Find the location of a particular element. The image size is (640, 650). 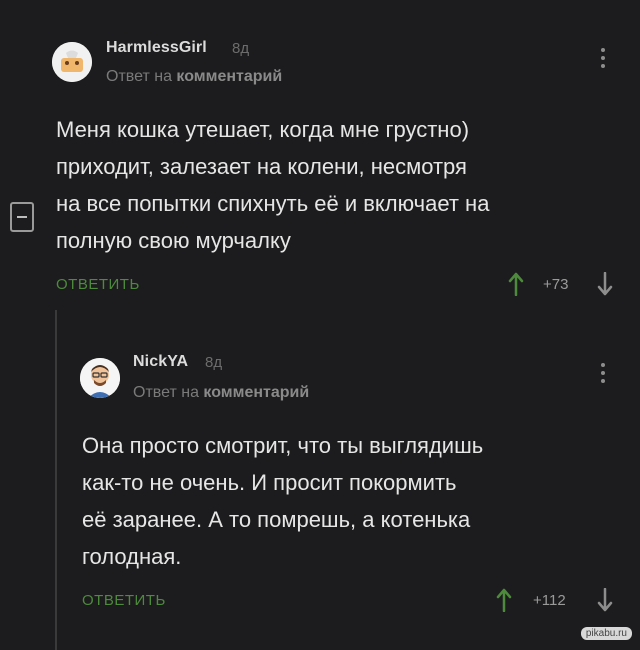

watermark: pikabu.ru is located at coordinates (606, 633).